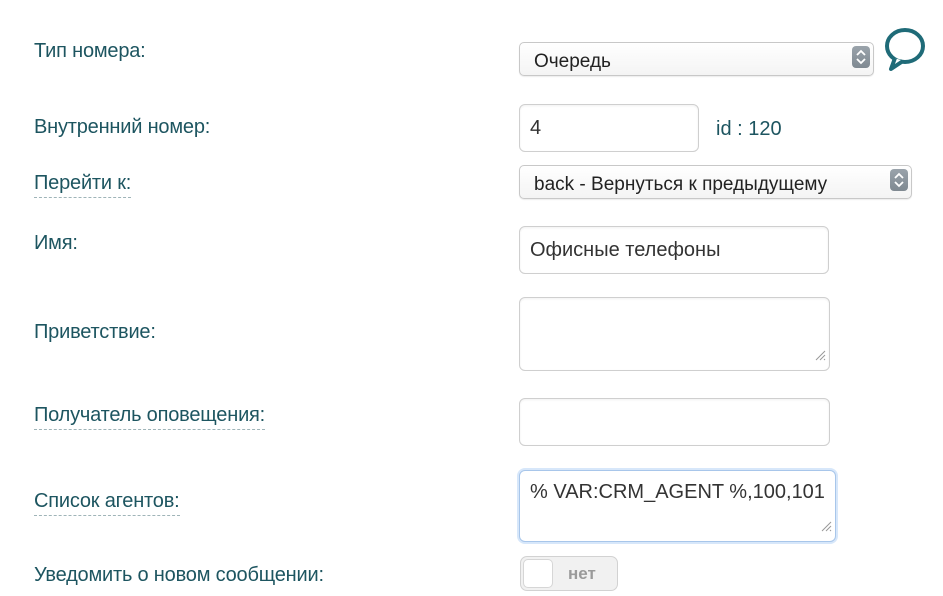 Image resolution: width=943 pixels, height=596 pixels. What do you see at coordinates (674, 334) in the screenshot?
I see `greeting-textarea` at bounding box center [674, 334].